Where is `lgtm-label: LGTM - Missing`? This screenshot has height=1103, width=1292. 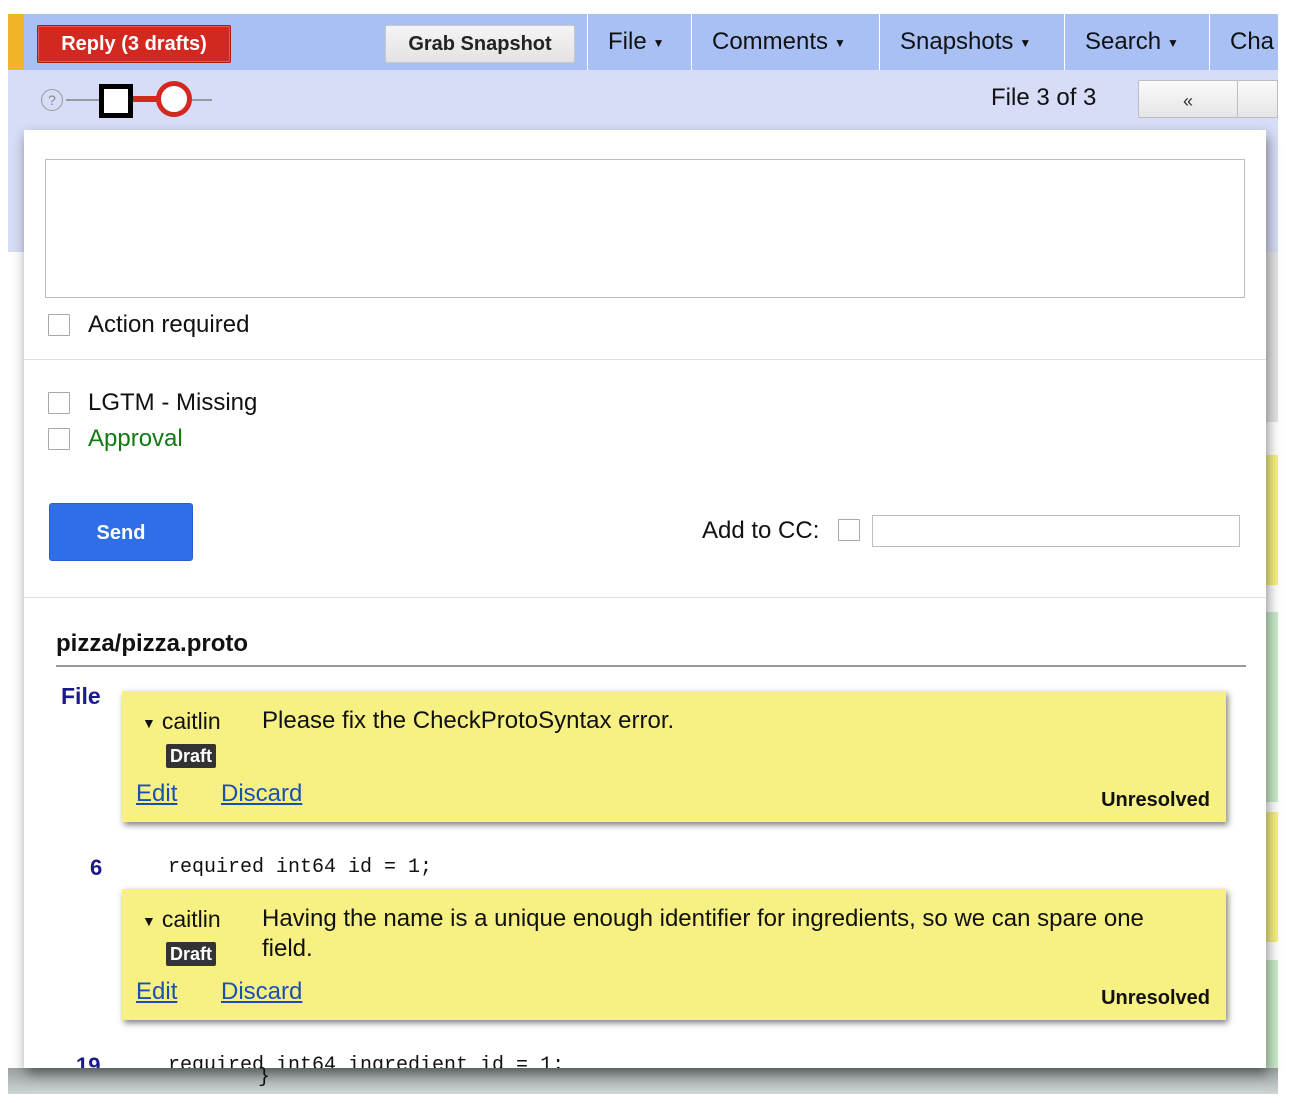
lgtm-label: LGTM - Missing is located at coordinates (173, 402).